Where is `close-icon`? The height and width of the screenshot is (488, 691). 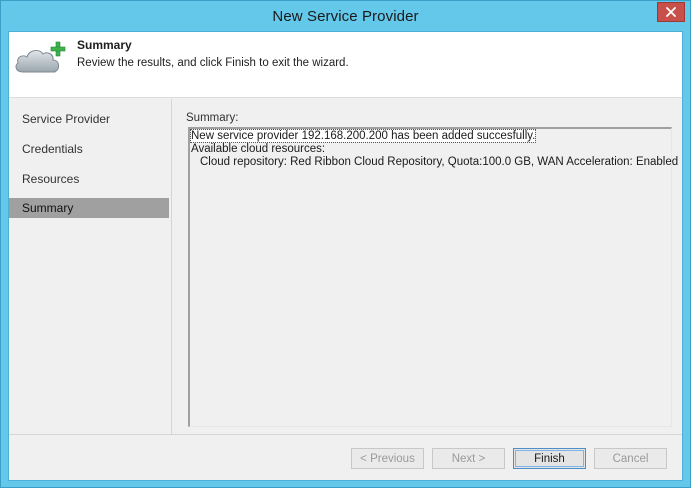
close-icon is located at coordinates (671, 12).